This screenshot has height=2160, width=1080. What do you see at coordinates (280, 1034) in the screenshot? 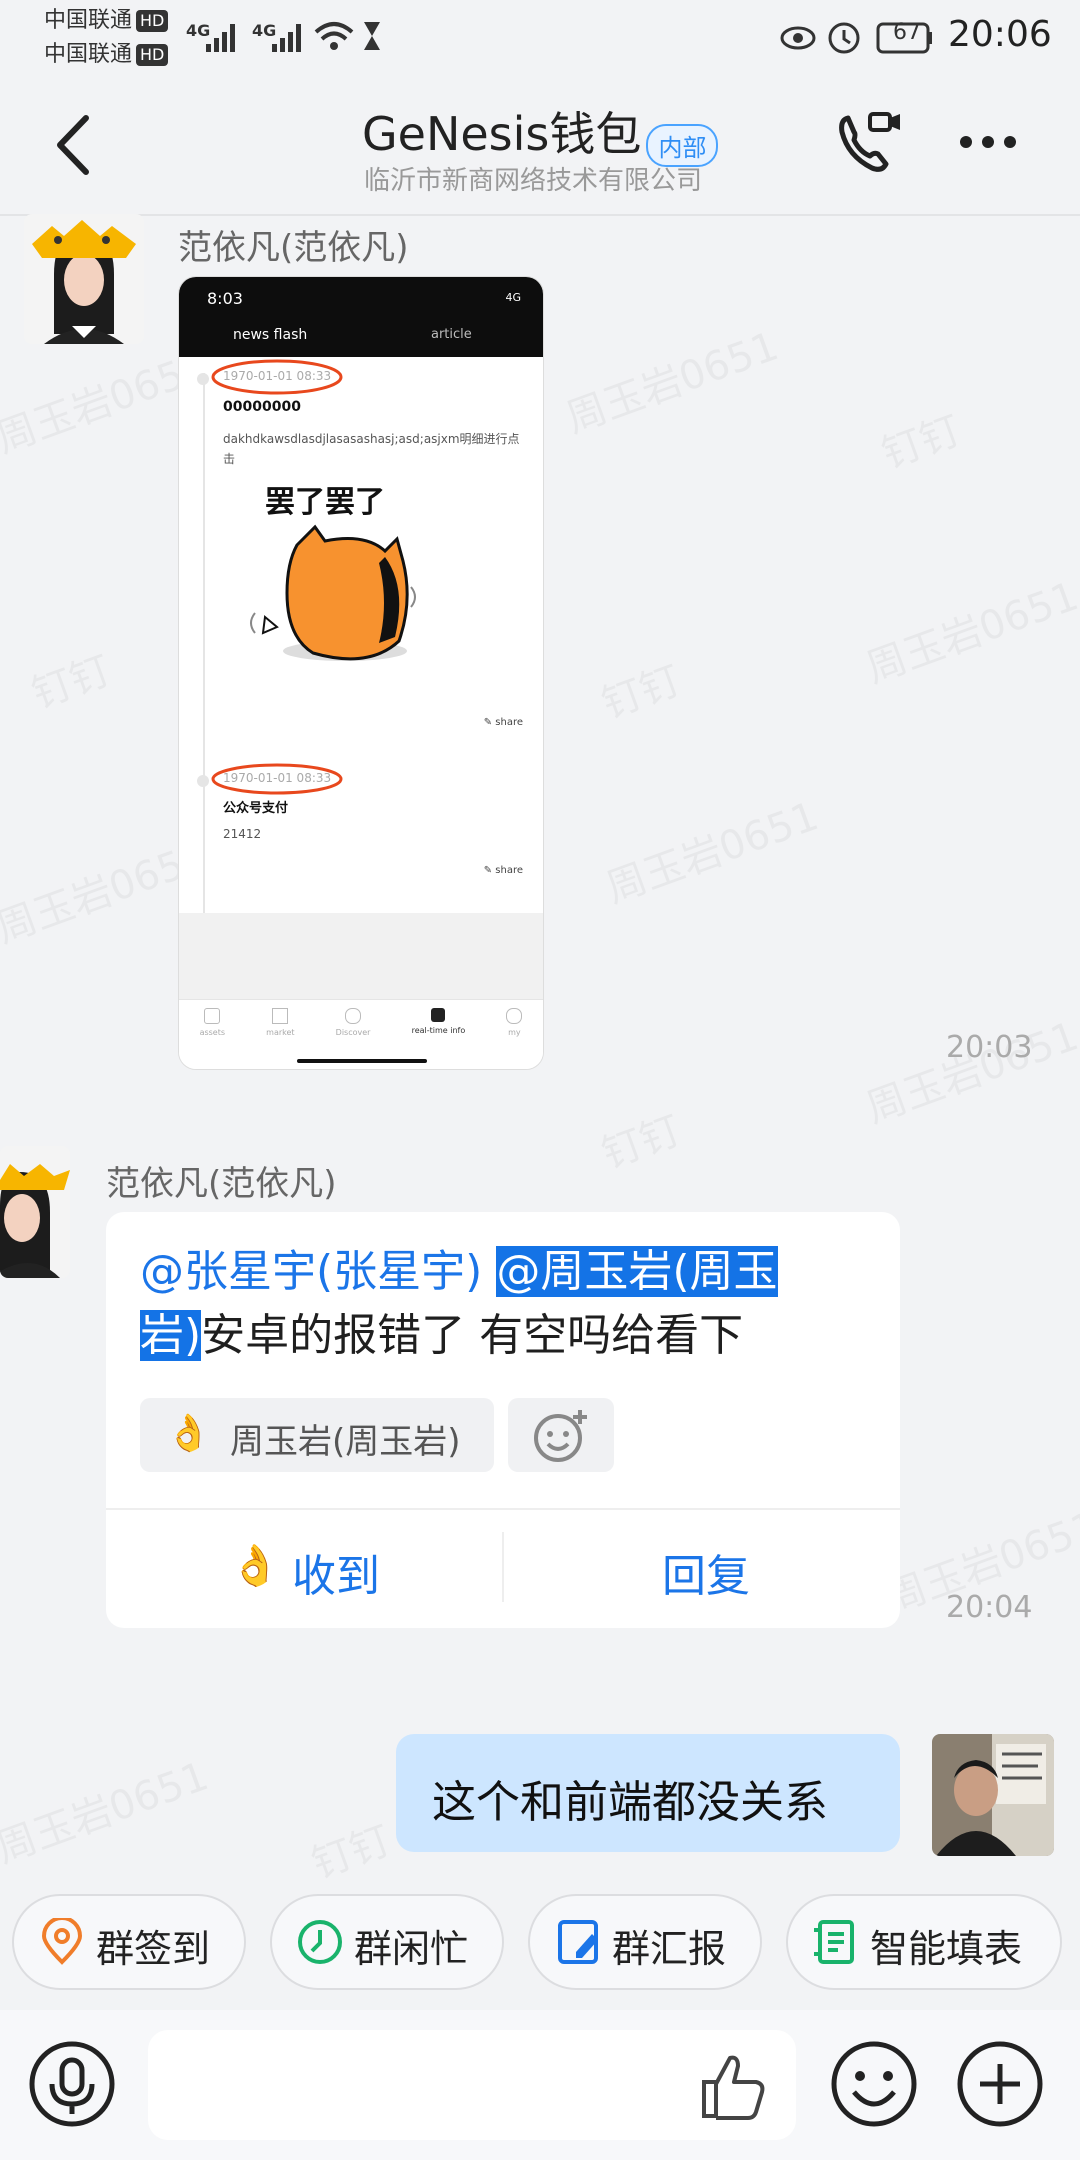
I see `nav-market: market` at bounding box center [280, 1034].